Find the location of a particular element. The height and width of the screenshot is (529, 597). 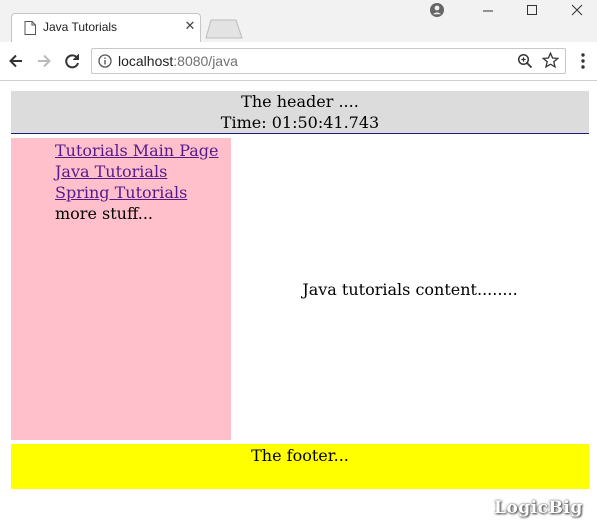

close-icon is located at coordinates (575, 10).